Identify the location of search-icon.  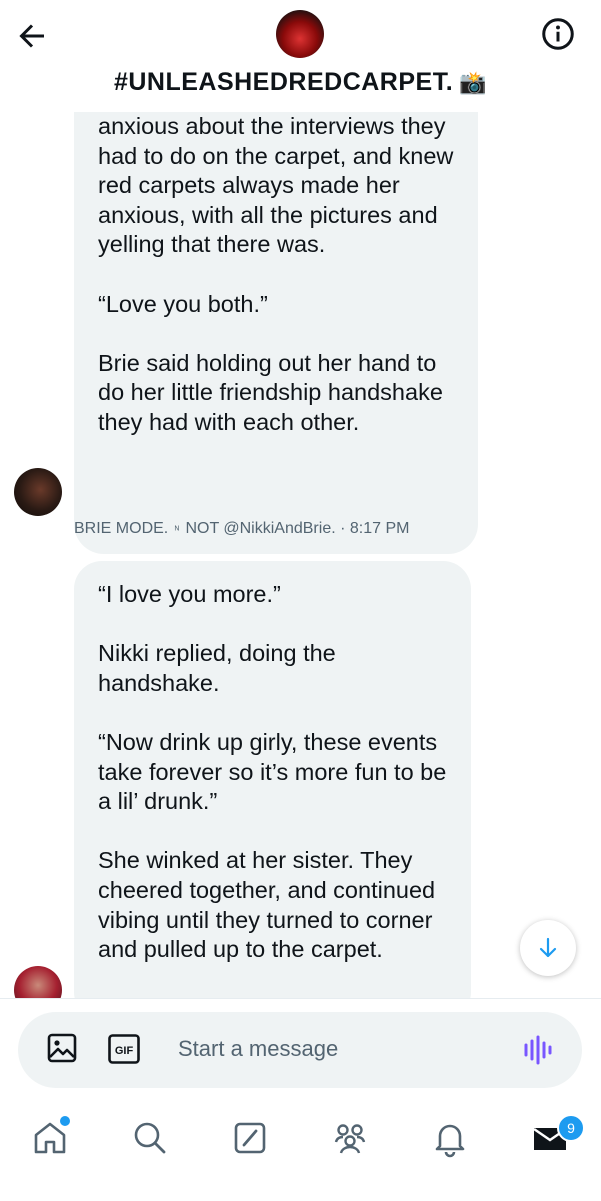
(150, 1138).